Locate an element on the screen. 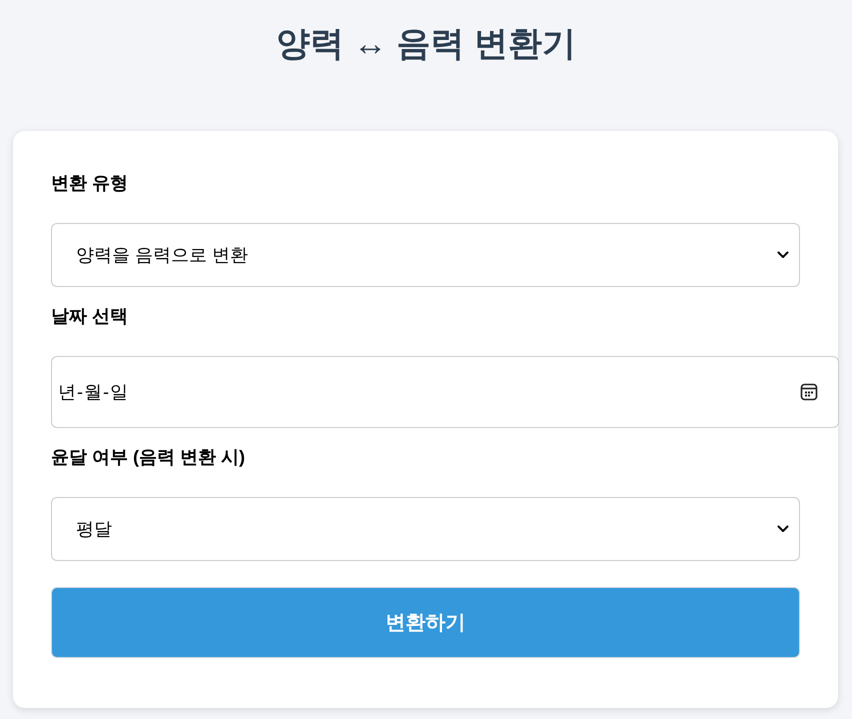 Image resolution: width=852 pixels, height=719 pixels. page-title: 양력 ↔ 음력 변환기 is located at coordinates (426, 44).